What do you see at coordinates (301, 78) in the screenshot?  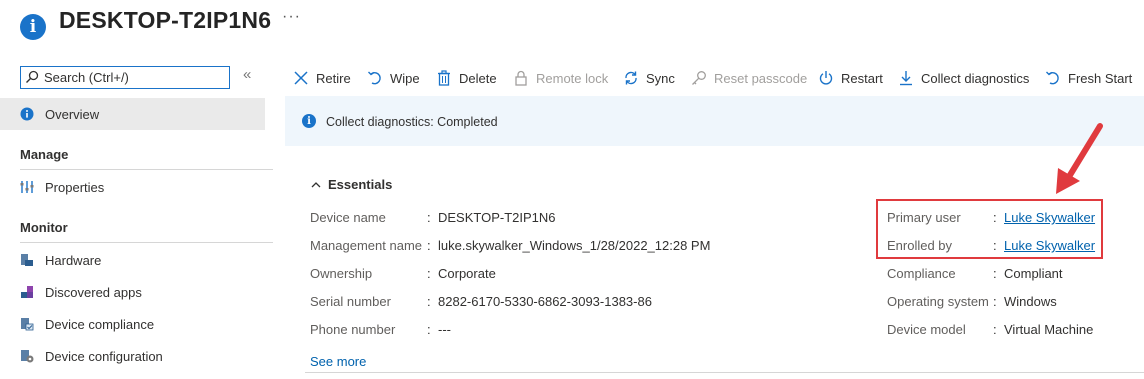 I see `close-icon` at bounding box center [301, 78].